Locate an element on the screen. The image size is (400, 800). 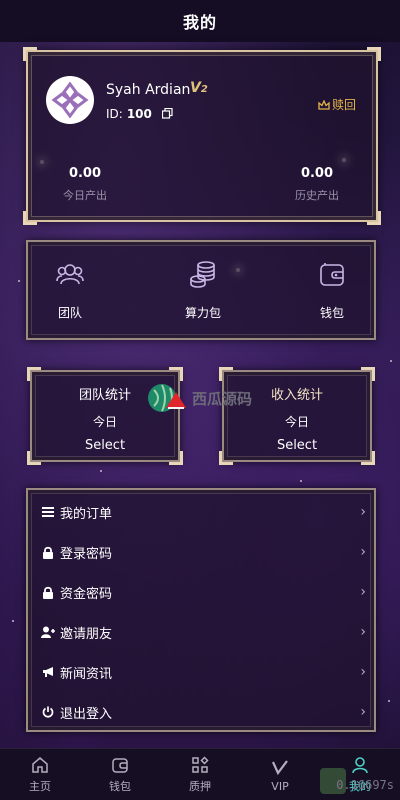
list-item-logout: 退出登入 › is located at coordinates (203, 712).